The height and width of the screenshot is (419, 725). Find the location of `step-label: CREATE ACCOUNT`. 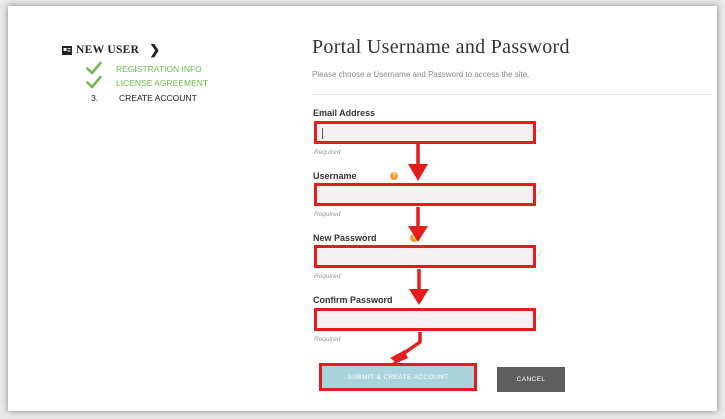

step-label: CREATE ACCOUNT is located at coordinates (158, 98).